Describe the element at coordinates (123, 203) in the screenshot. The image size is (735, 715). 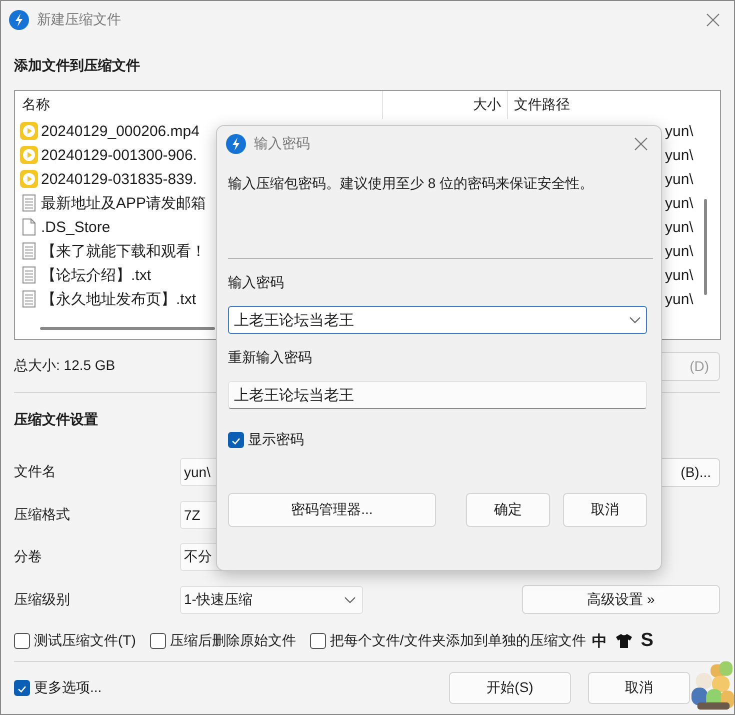
I see `file-name: 最新地址及APP请发邮箱` at that location.